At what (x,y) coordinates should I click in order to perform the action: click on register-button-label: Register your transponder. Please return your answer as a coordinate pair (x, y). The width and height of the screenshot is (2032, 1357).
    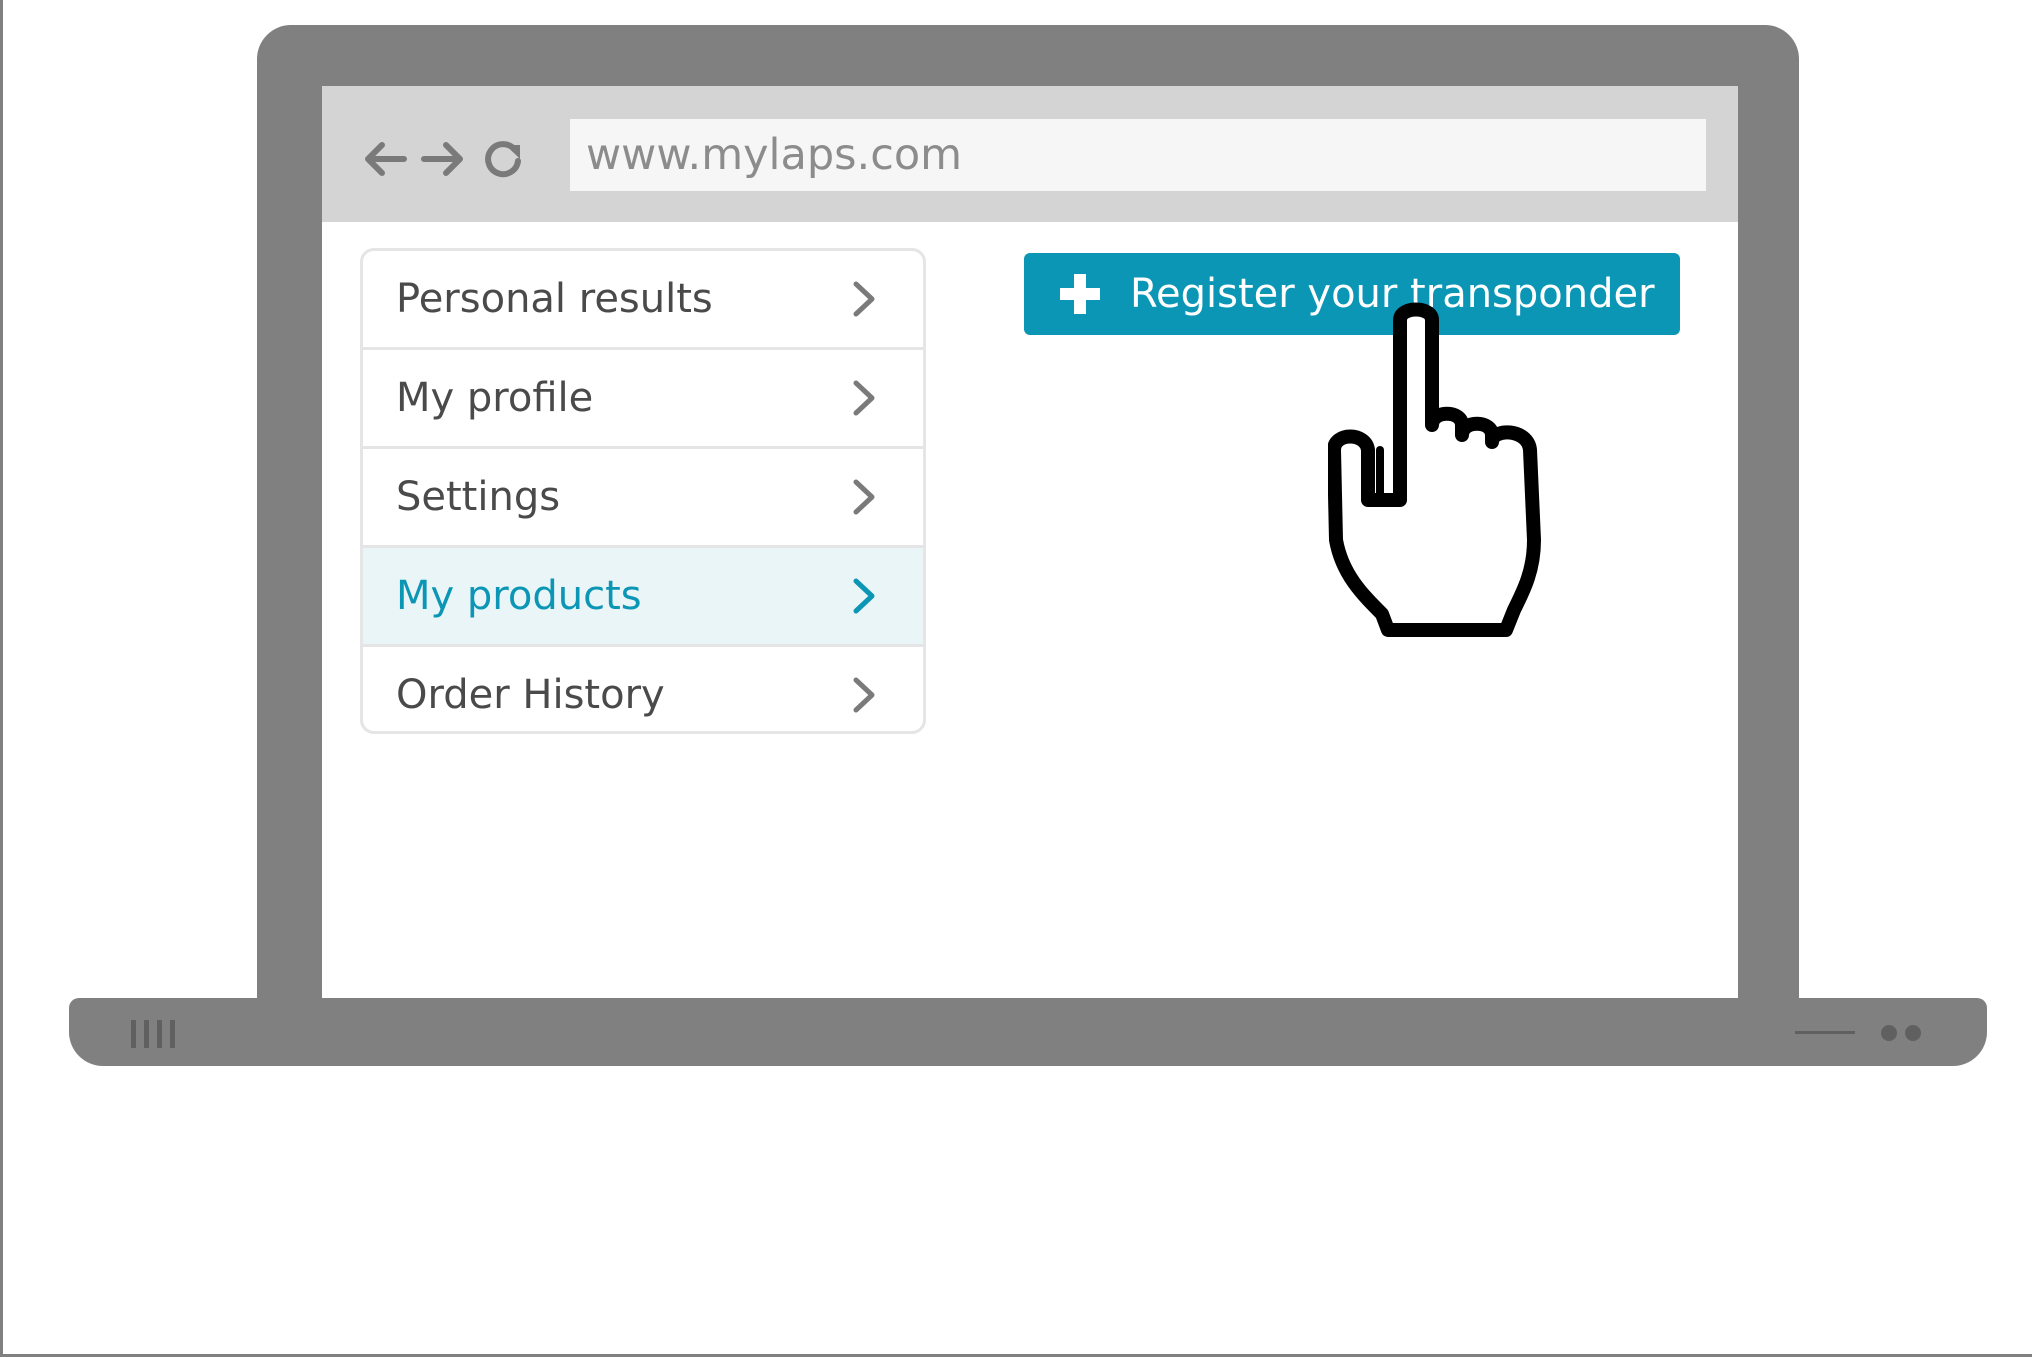
    Looking at the image, I should click on (1392, 294).